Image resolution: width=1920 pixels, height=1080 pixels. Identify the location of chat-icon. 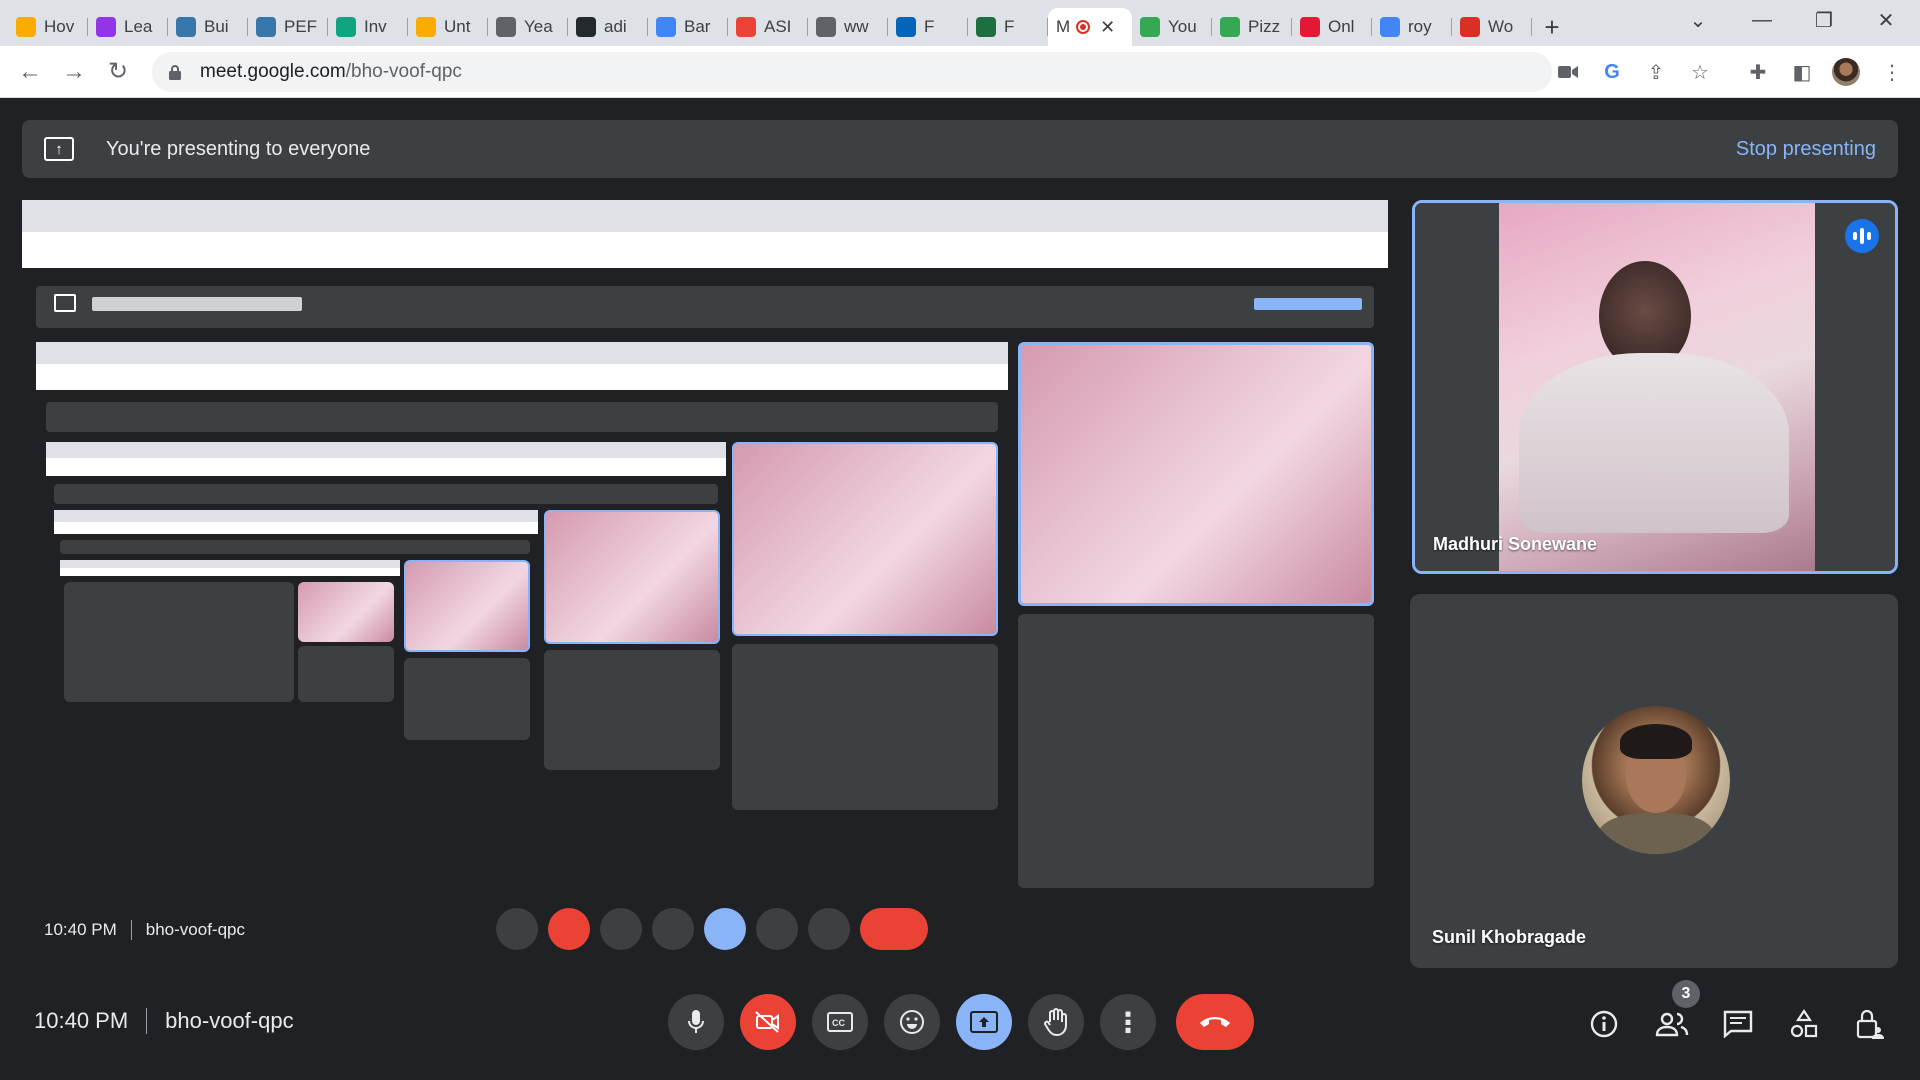
(1738, 1024).